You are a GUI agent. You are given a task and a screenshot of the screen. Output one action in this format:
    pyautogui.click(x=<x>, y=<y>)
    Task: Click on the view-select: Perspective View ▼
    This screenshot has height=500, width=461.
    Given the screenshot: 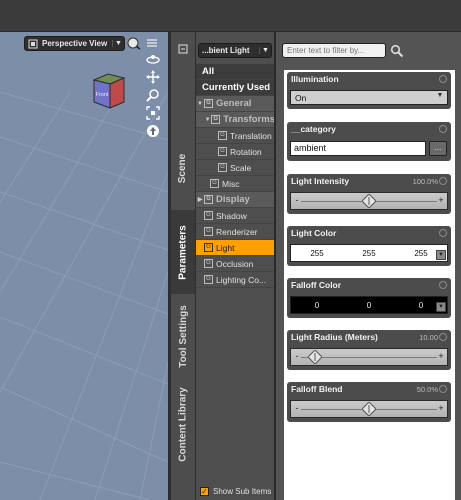 What is the action you would take?
    pyautogui.click(x=74, y=43)
    